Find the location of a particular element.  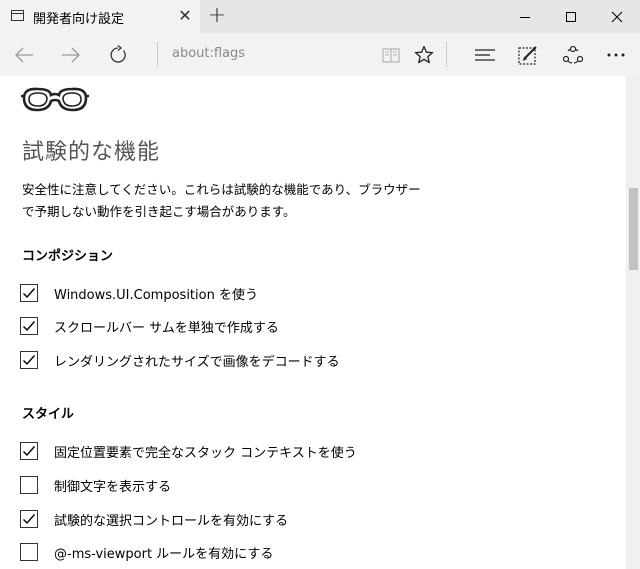

option-label: 試験的な選択コントロールを有効にする is located at coordinates (171, 521).